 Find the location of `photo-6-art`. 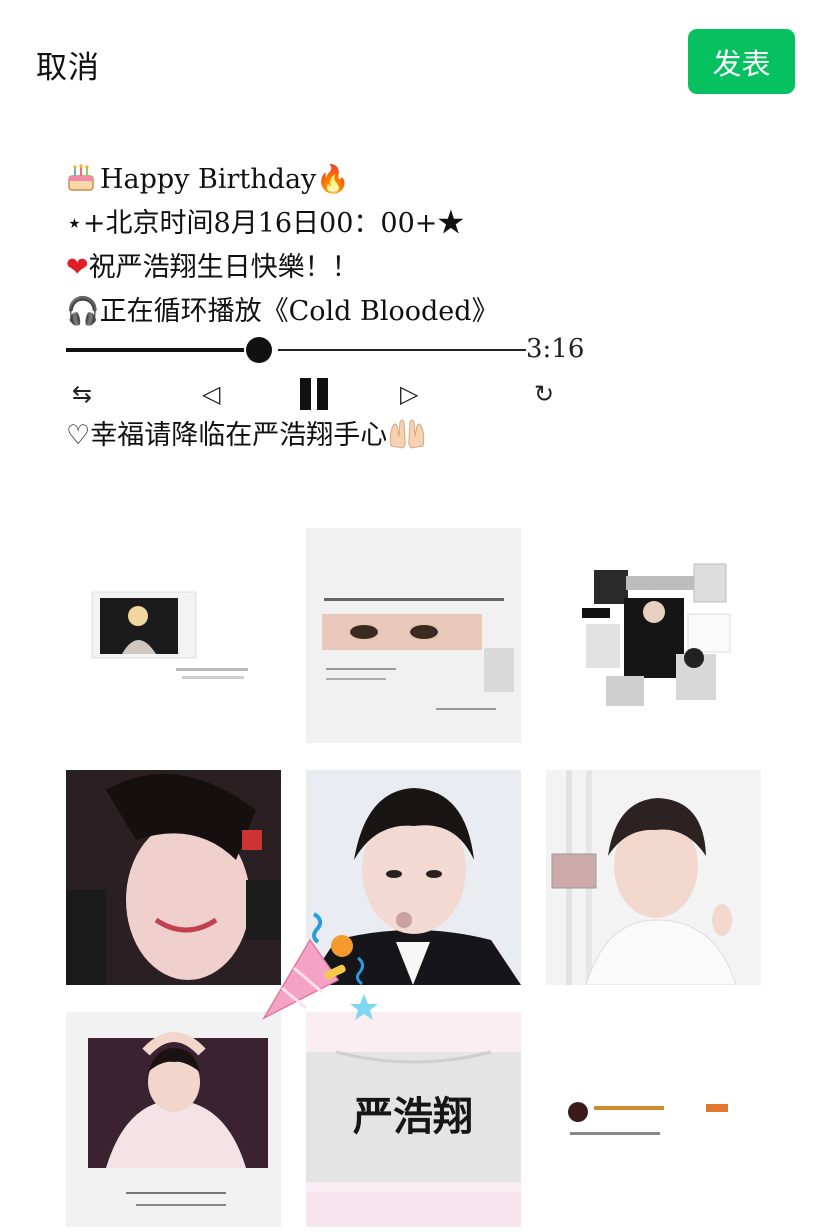

photo-6-art is located at coordinates (653, 877).